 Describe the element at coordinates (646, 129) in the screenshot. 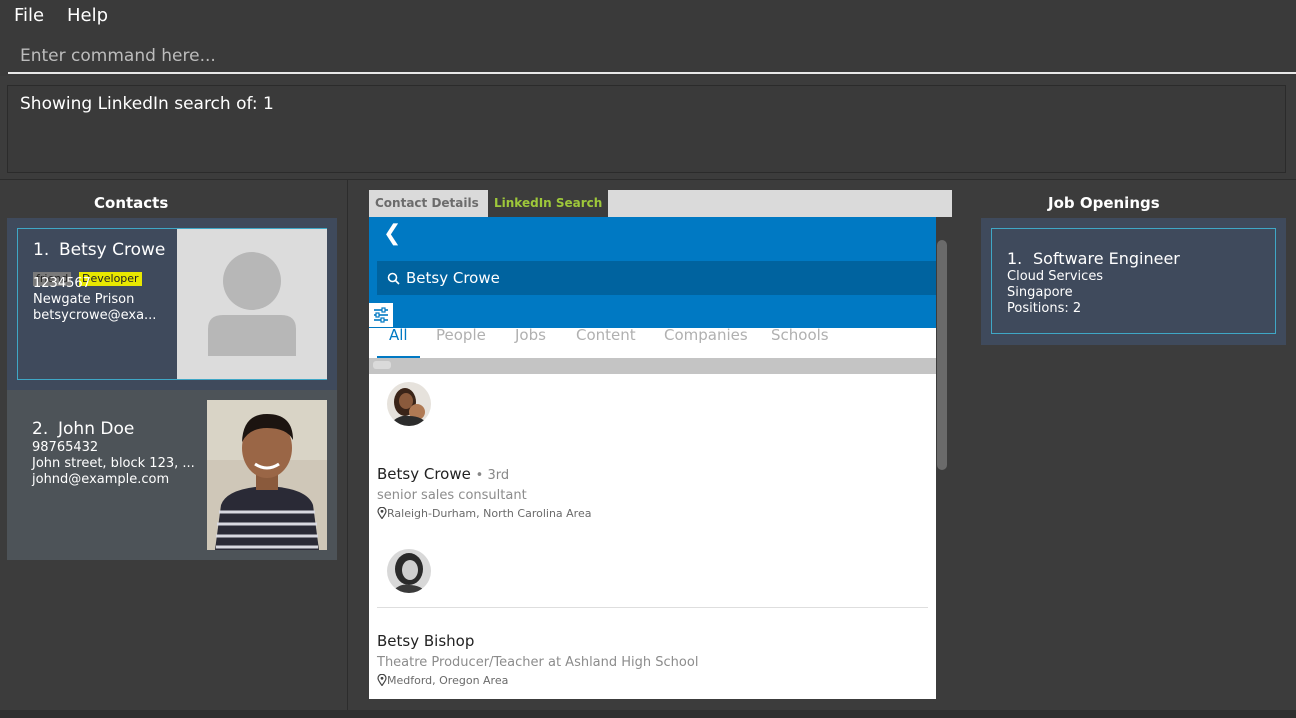

I see `result-display: Showing LinkedIn search of: 1` at that location.